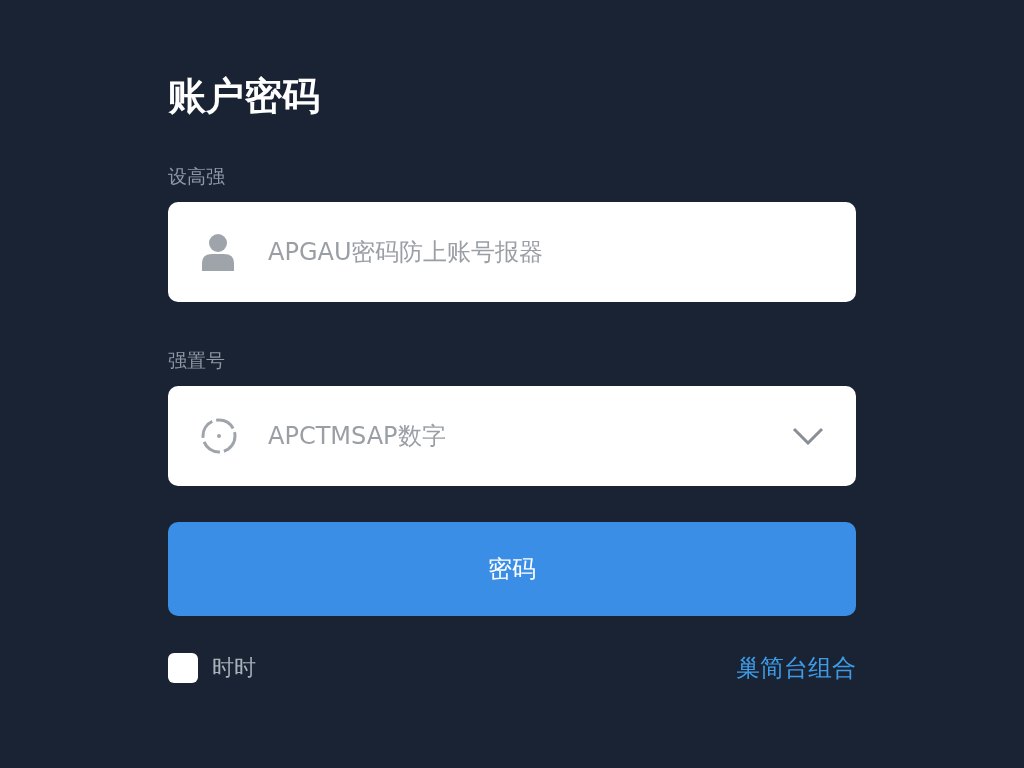 The width and height of the screenshot is (1024, 768). Describe the element at coordinates (512, 569) in the screenshot. I see `submit-button: 密码` at that location.